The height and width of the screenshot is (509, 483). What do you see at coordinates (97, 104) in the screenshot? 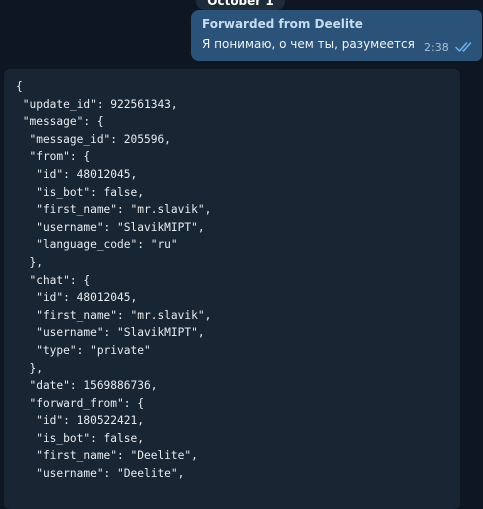
I see `code-line: "update_id": 922561343,` at bounding box center [97, 104].